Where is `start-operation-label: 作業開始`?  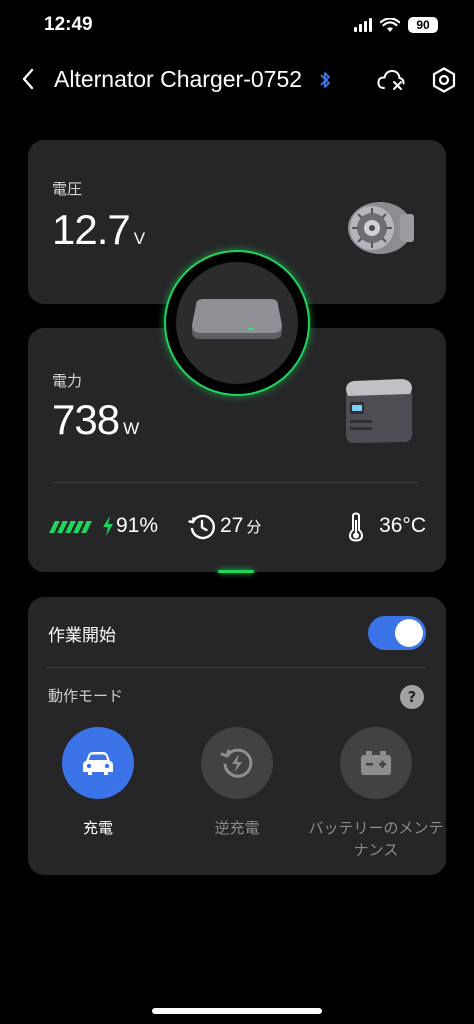 start-operation-label: 作業開始 is located at coordinates (82, 636).